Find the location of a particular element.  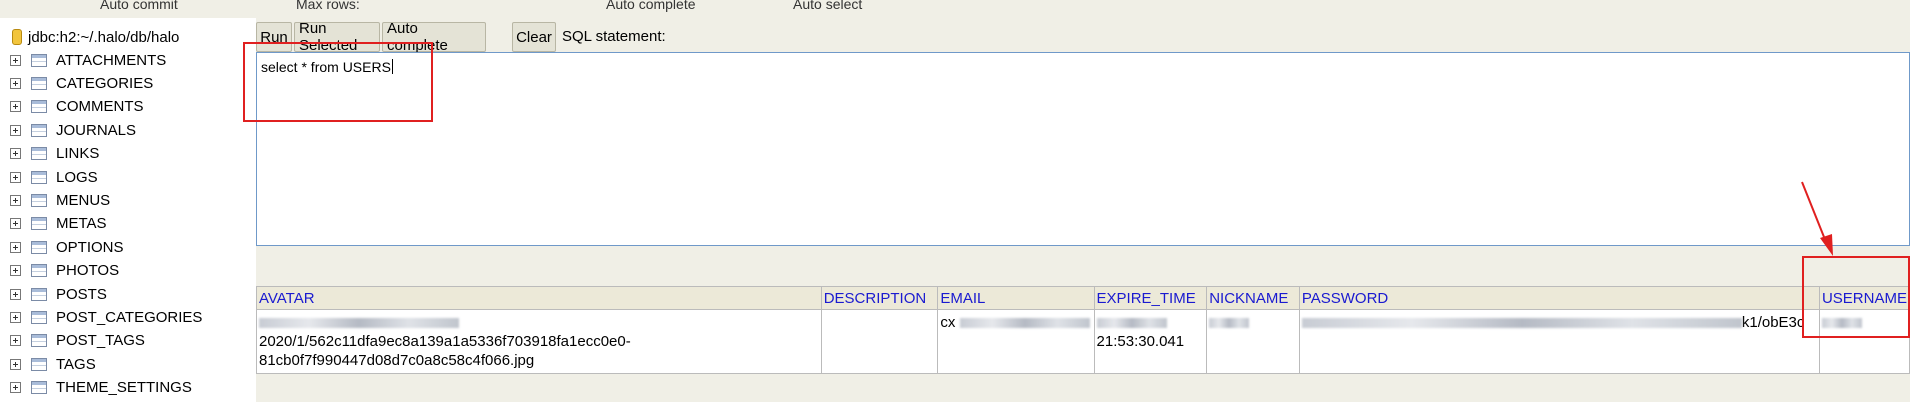

tree-item-label: THEME_SETTINGS is located at coordinates (124, 388).